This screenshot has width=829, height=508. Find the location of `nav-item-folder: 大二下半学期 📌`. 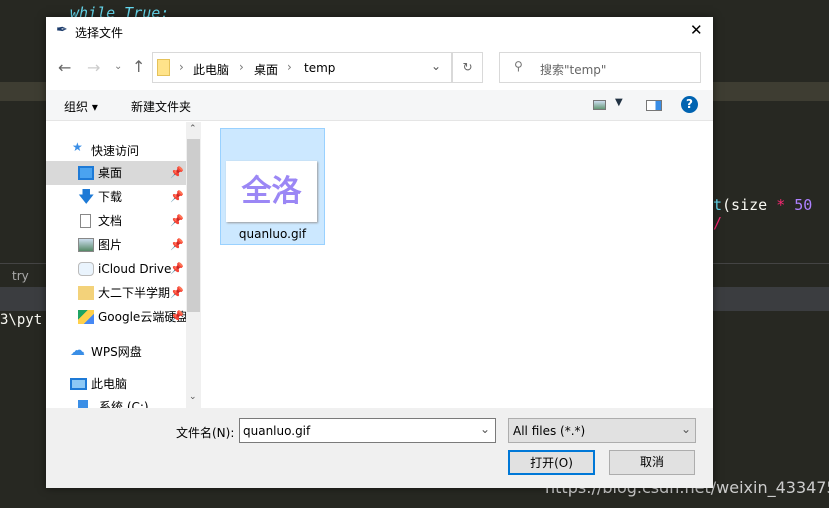

nav-item-folder: 大二下半学期 📌 is located at coordinates (116, 293).